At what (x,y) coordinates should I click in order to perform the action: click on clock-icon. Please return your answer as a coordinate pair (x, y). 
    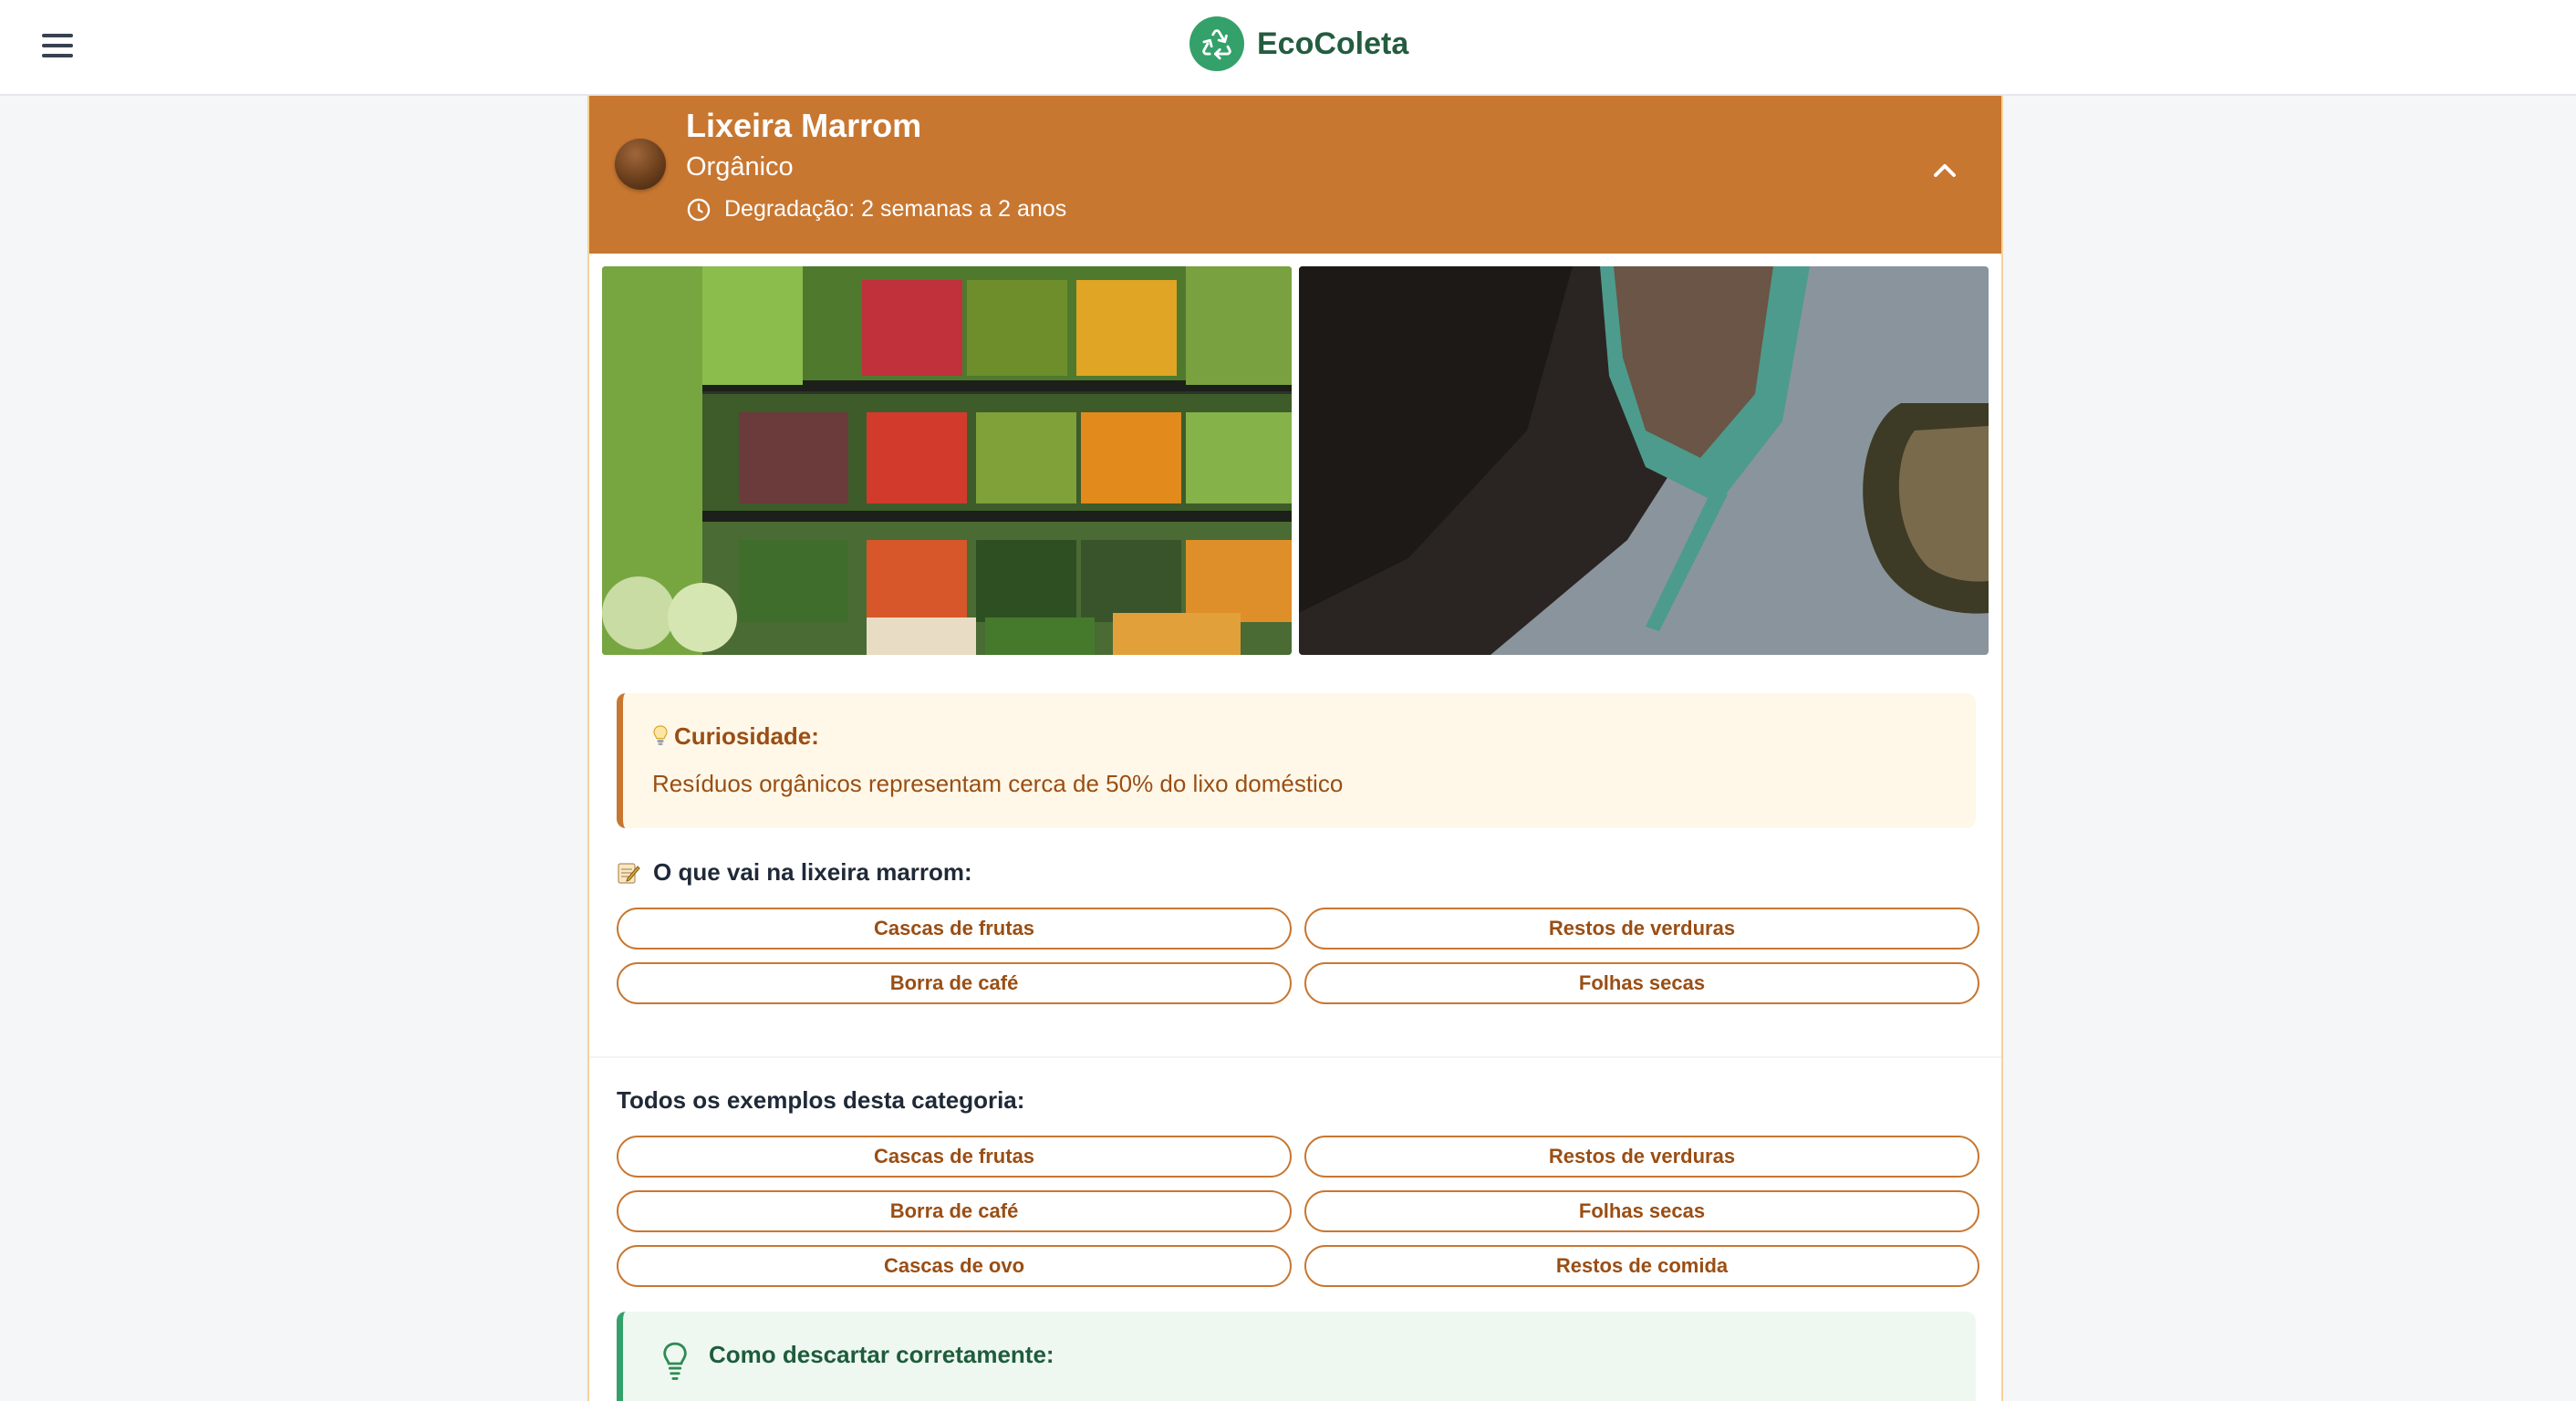
    Looking at the image, I should click on (699, 209).